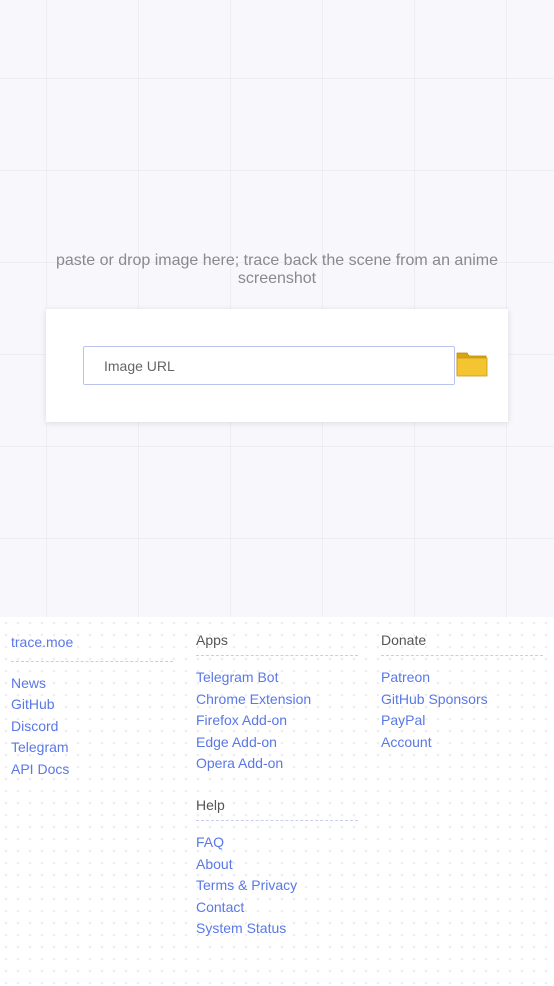 The width and height of the screenshot is (554, 986). I want to click on footer-link-telegram: Telegram, so click(92, 748).